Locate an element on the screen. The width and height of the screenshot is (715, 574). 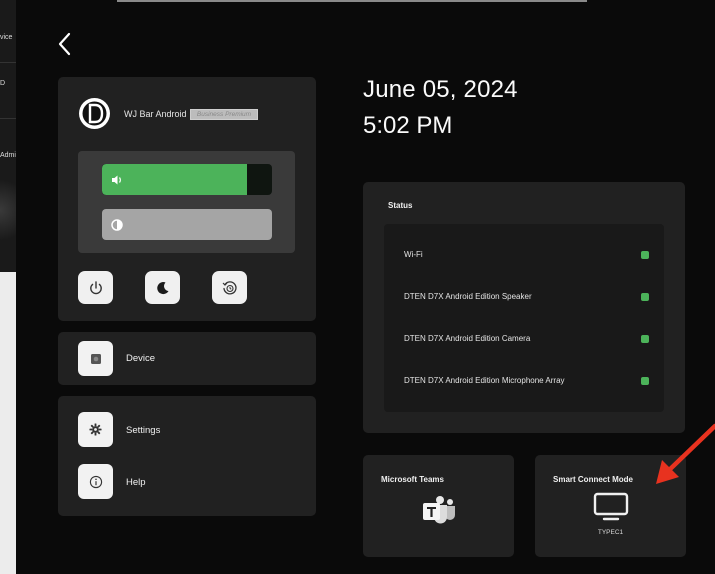
chevron-left-icon is located at coordinates (64, 44).